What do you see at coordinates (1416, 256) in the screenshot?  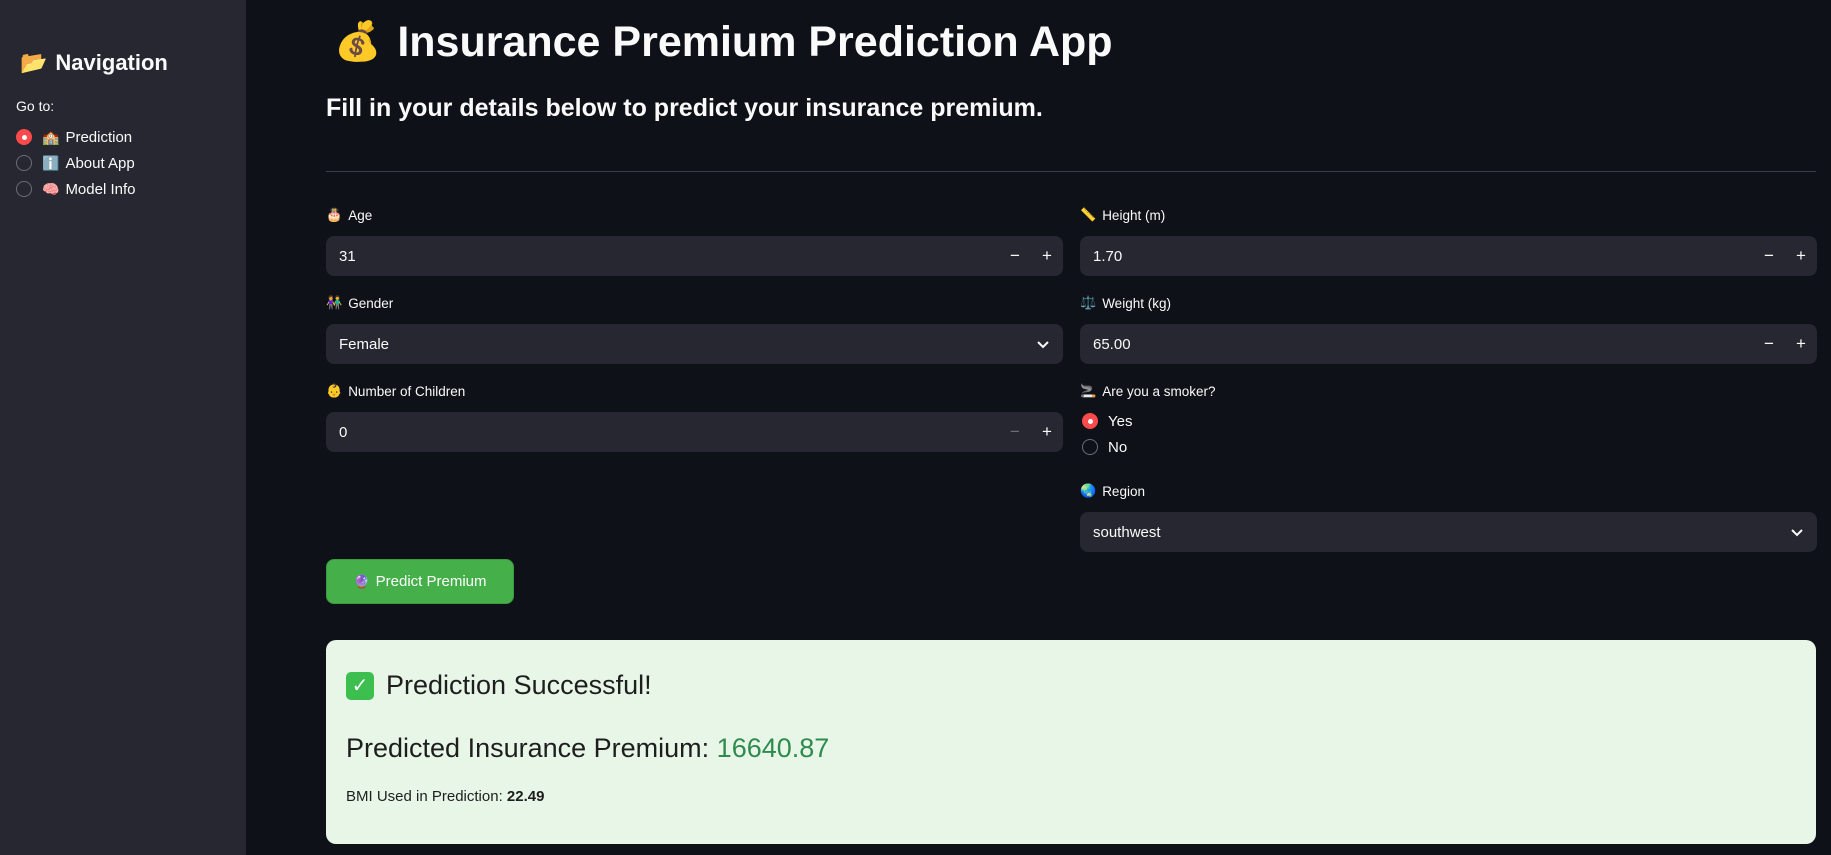 I see `height-input-value: 1.70` at bounding box center [1416, 256].